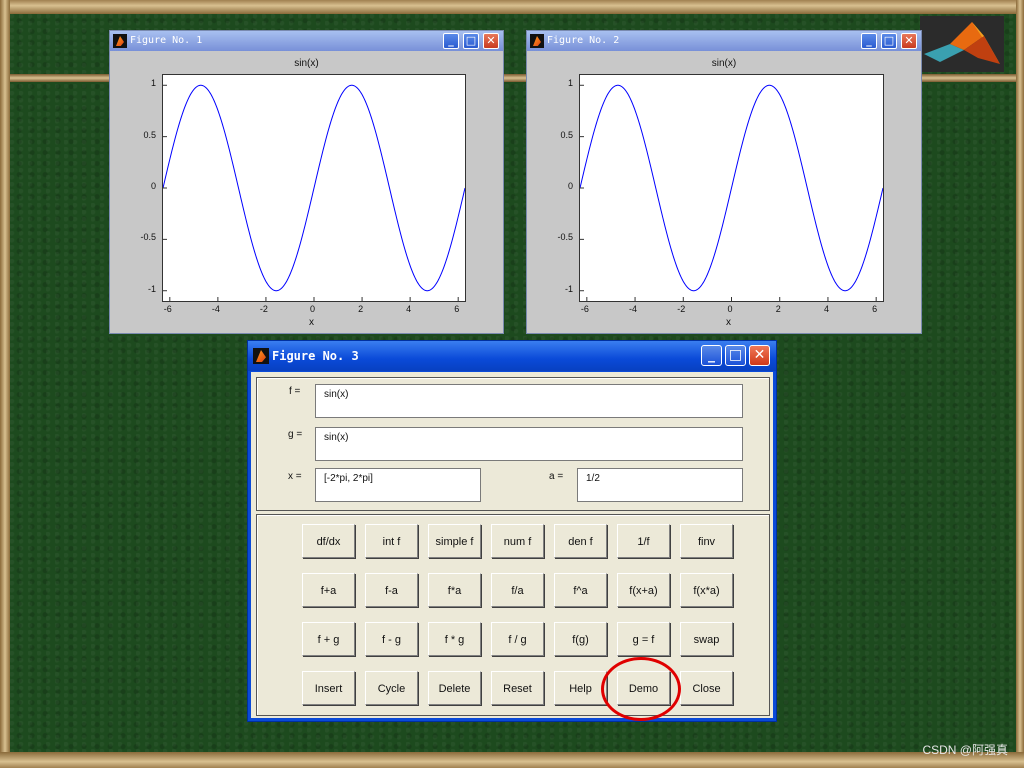 Image resolution: width=1024 pixels, height=768 pixels. I want to click on a-input: 1/2, so click(660, 485).